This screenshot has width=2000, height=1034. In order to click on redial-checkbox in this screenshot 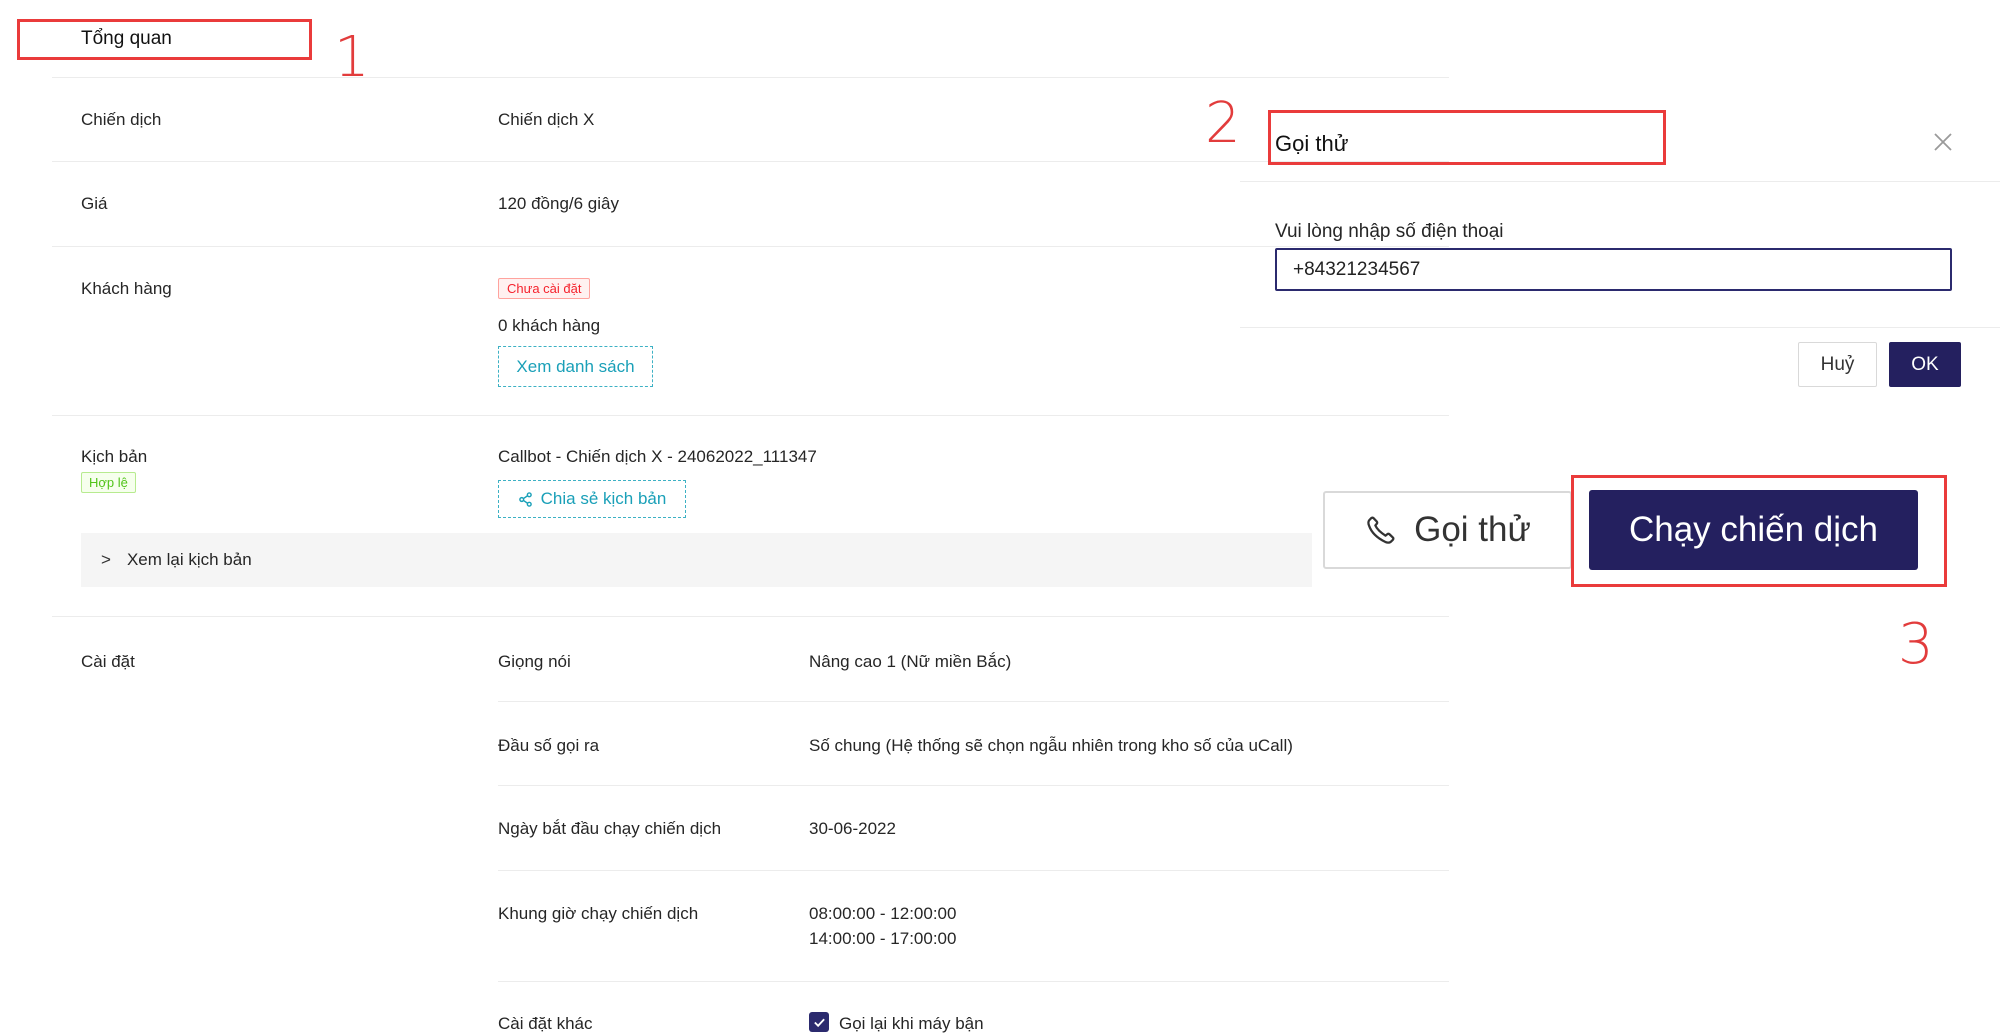, I will do `click(819, 1022)`.